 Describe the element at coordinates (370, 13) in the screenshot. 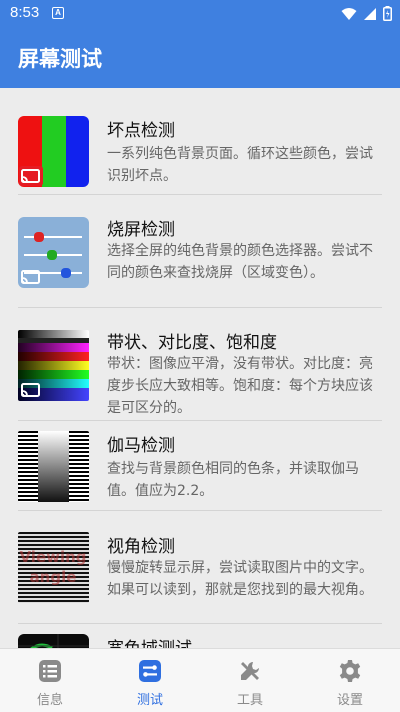

I see `signal-icon` at that location.